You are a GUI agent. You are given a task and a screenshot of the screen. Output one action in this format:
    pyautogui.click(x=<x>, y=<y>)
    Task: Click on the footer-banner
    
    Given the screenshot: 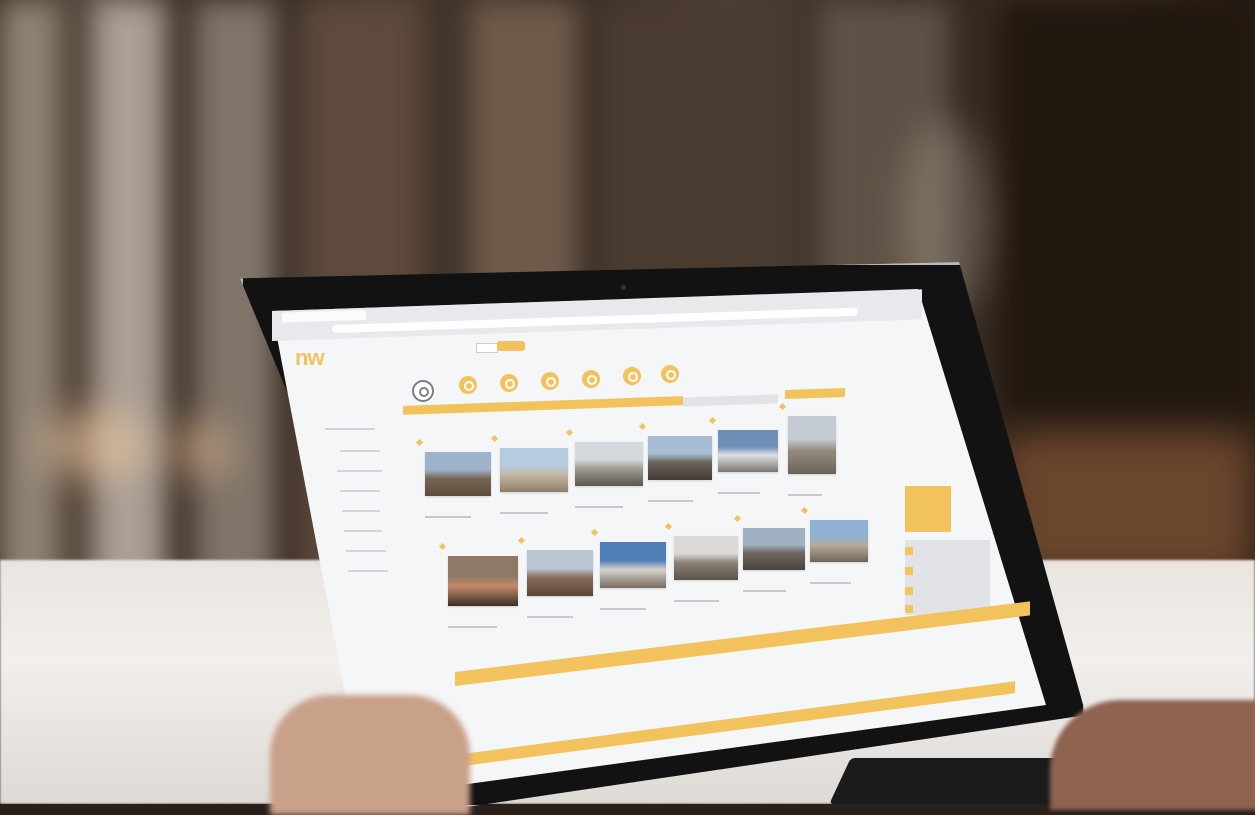 What is the action you would take?
    pyautogui.click(x=742, y=643)
    